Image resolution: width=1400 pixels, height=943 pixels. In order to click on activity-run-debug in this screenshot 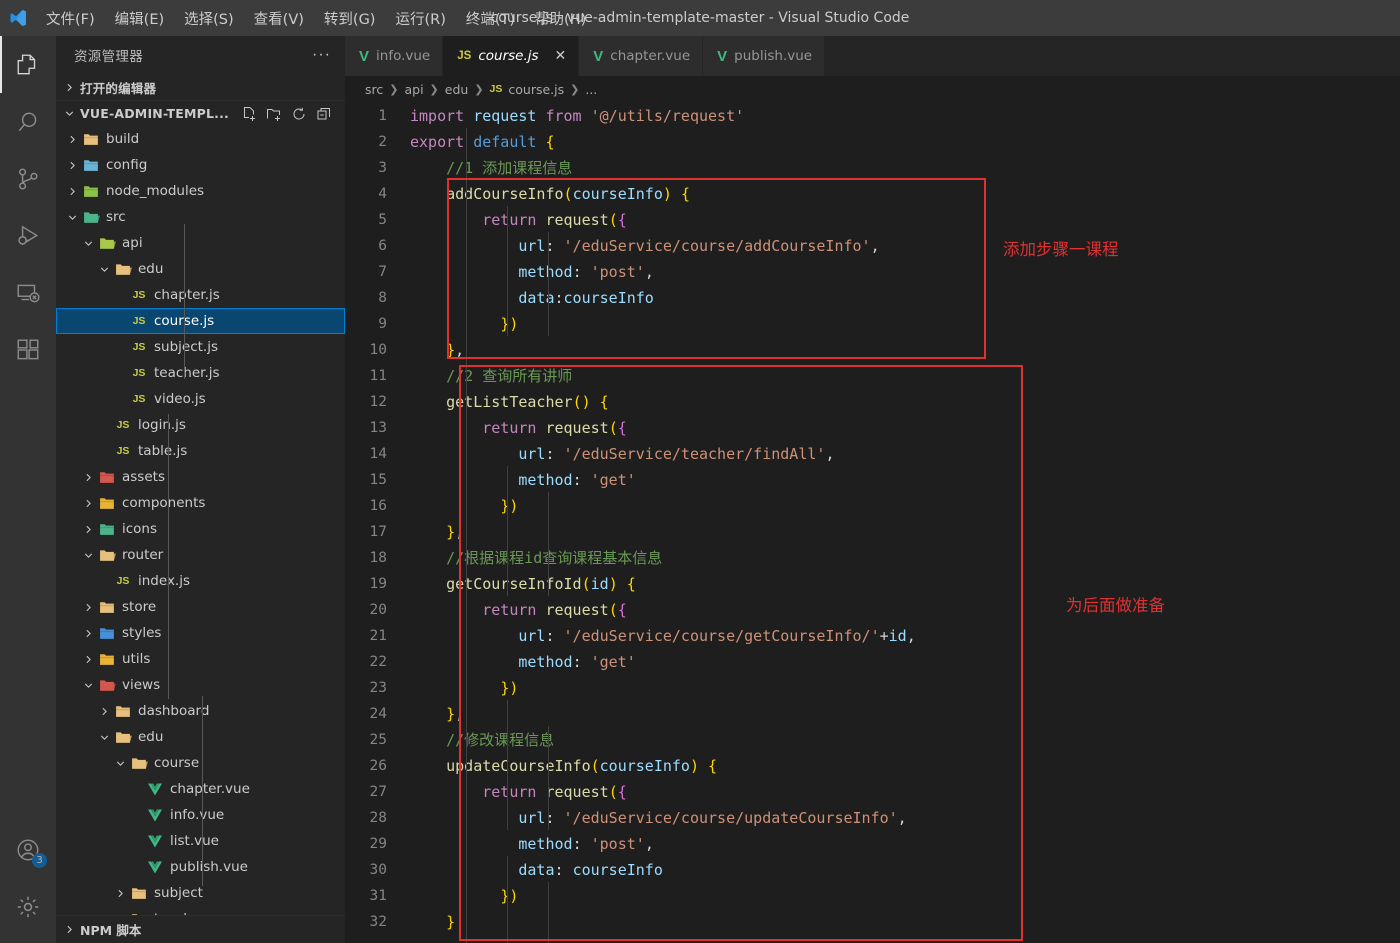, I will do `click(28, 235)`.